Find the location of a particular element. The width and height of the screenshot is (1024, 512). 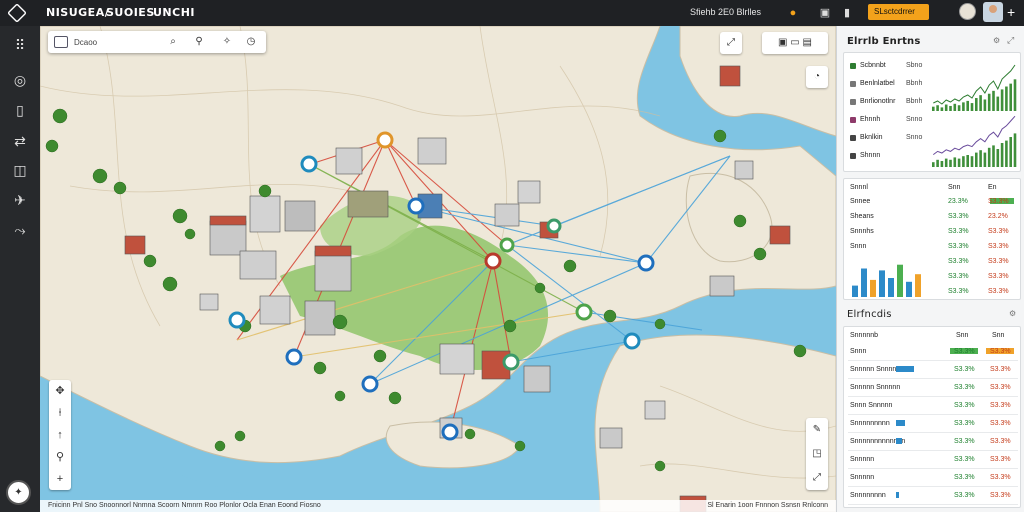

nav-link-3: UNCHI is located at coordinates (174, 12).